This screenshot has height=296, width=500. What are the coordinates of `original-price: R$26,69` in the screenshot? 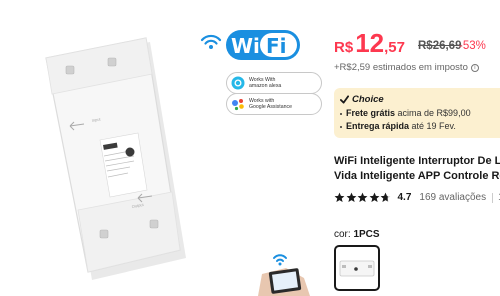 It's located at (440, 46).